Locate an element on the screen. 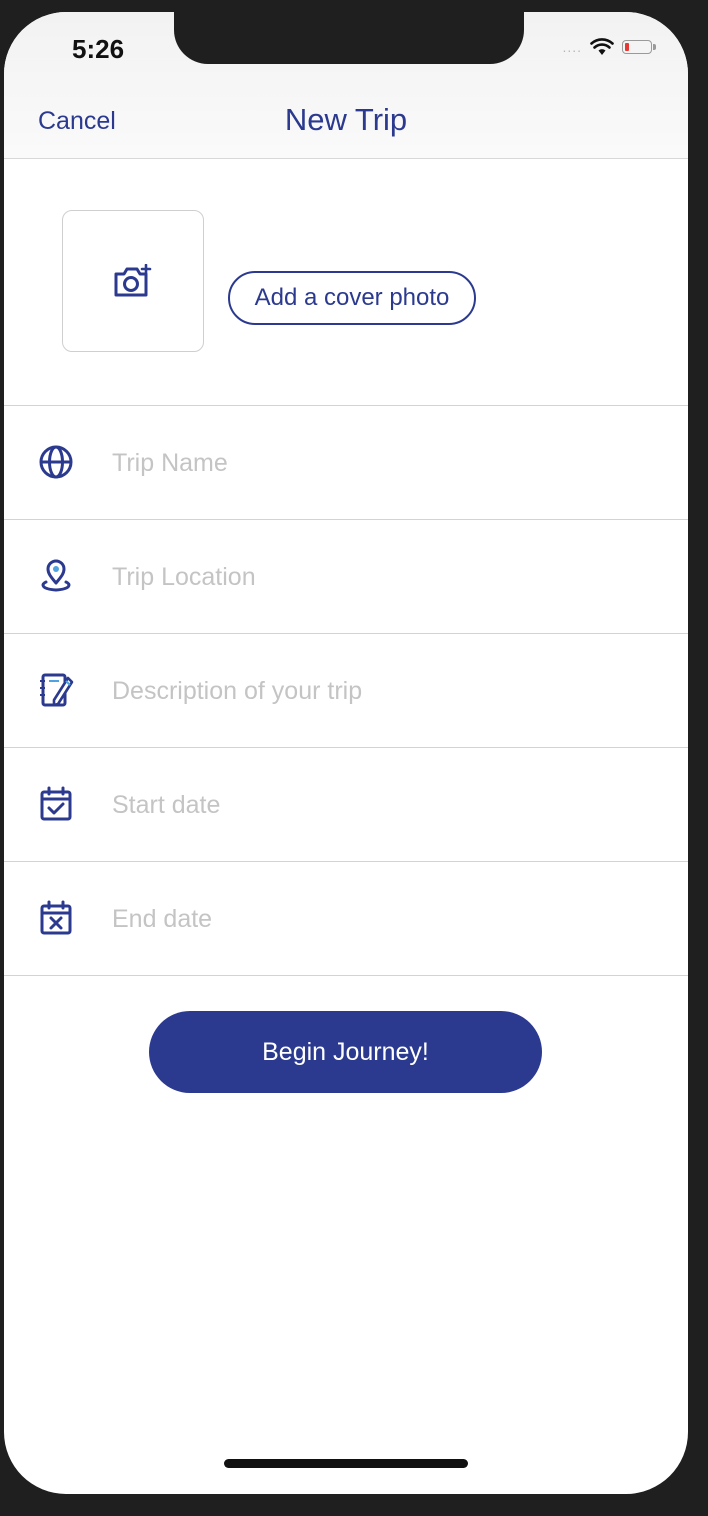 The width and height of the screenshot is (708, 1516). location-pin-icon is located at coordinates (56, 575).